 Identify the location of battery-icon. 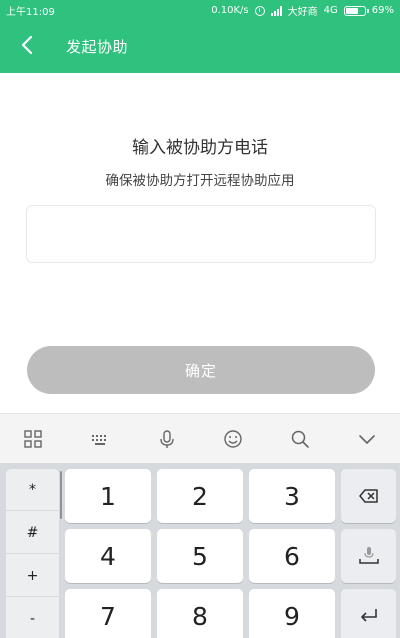
(356, 10).